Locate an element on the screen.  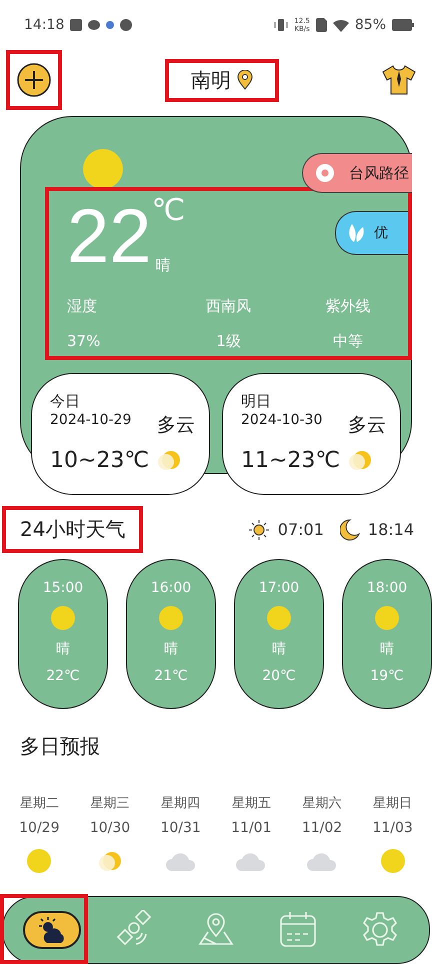
section-title: 多日预报 is located at coordinates (60, 746).